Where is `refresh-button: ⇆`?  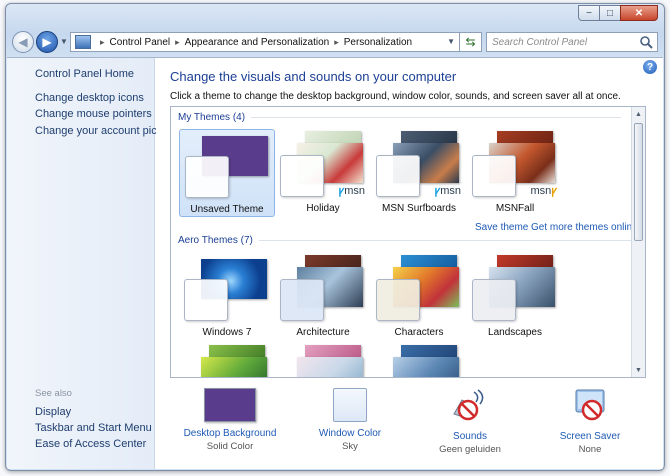
refresh-button: ⇆ is located at coordinates (470, 42).